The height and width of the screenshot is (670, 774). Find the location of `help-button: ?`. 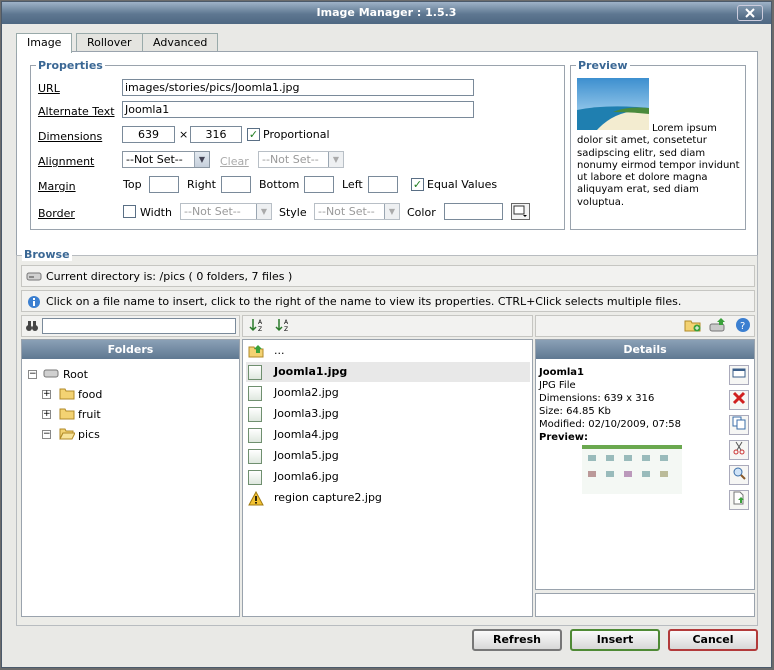

help-button: ? is located at coordinates (743, 326).